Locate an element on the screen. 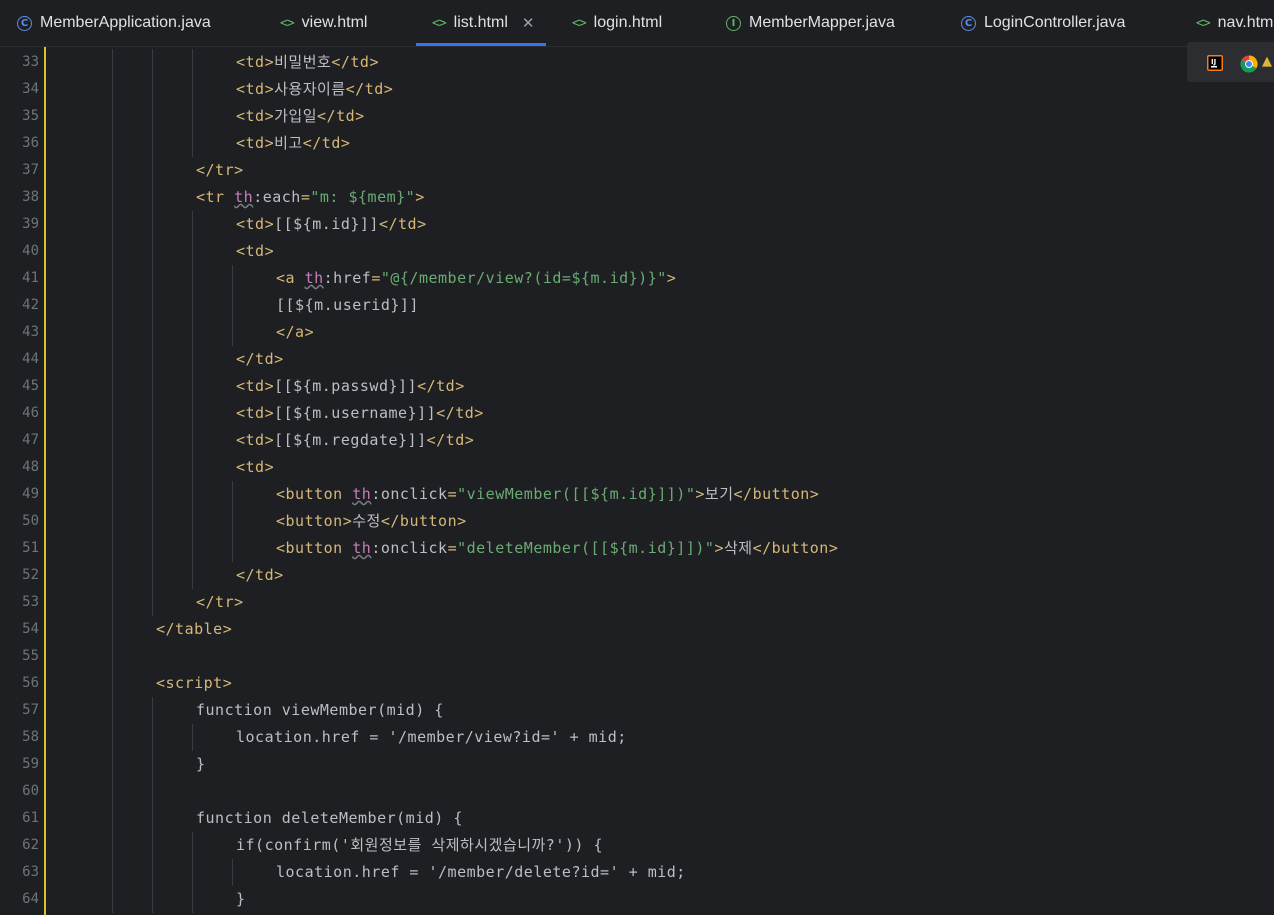 Image resolution: width=1274 pixels, height=915 pixels. tab-membermapper-java: I MemberMapper.java is located at coordinates (810, 23).